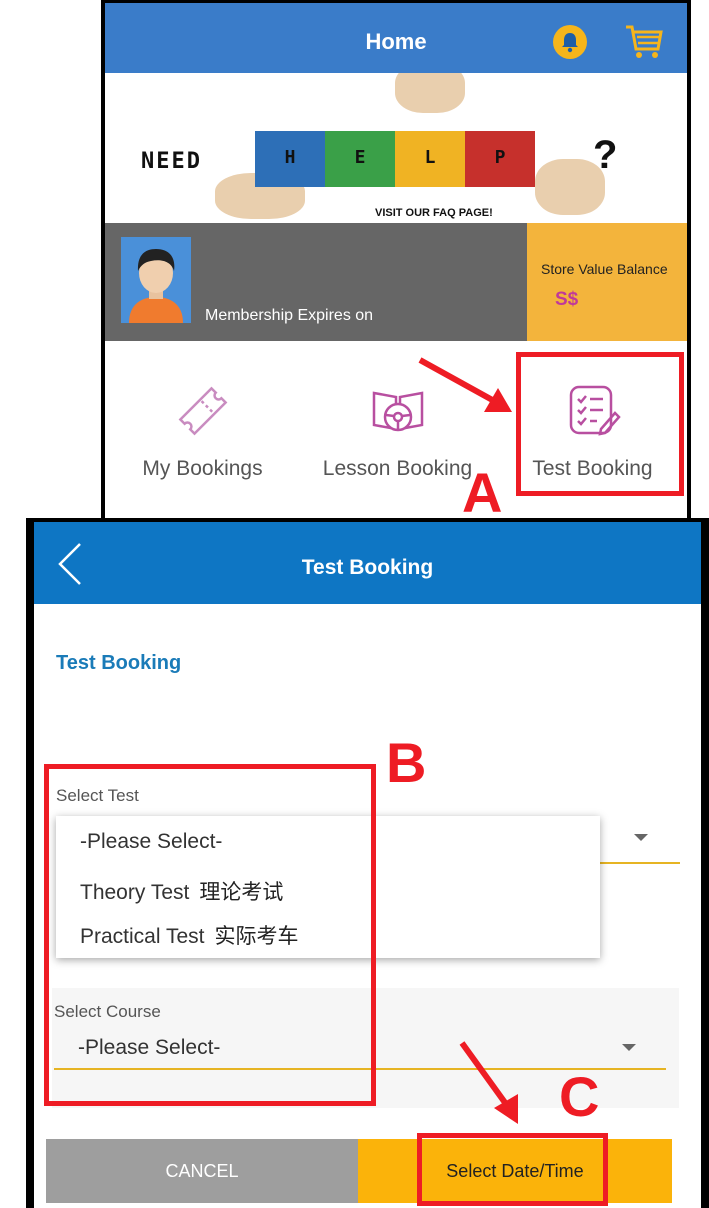  I want to click on annotation-arrows, so click(468, 740).